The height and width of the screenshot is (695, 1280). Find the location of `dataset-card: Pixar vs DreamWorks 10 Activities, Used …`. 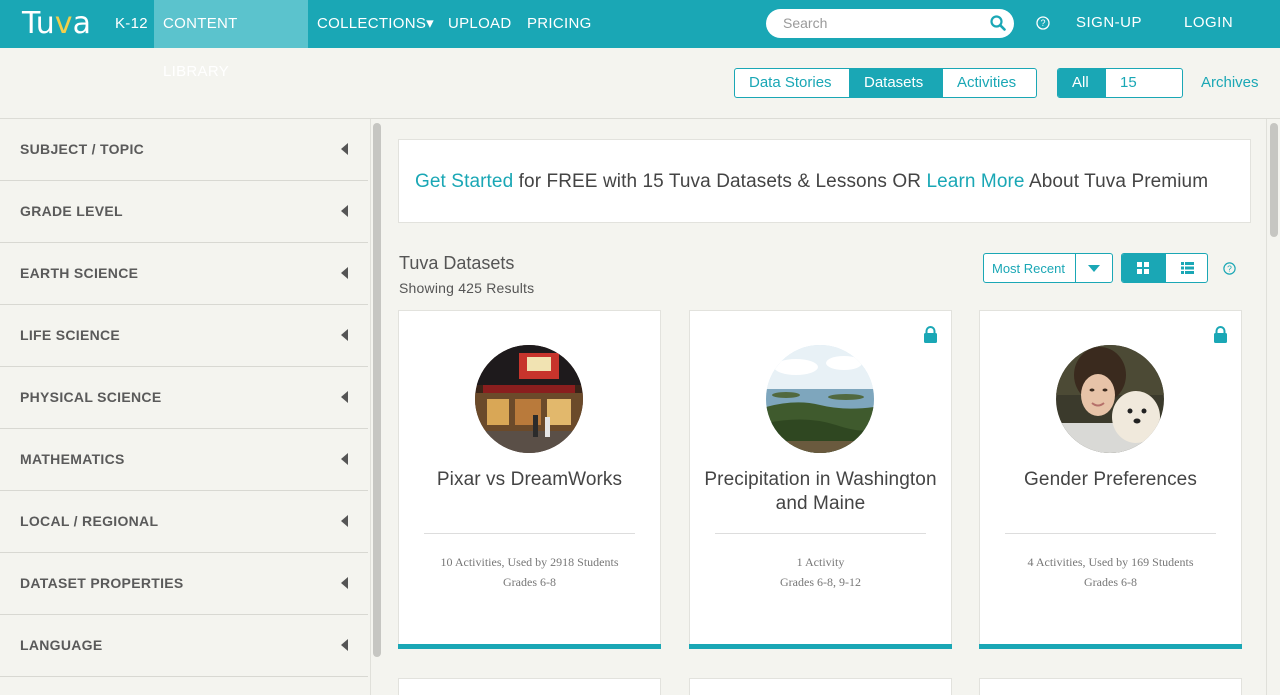

dataset-card: Pixar vs DreamWorks 10 Activities, Used … is located at coordinates (529, 479).